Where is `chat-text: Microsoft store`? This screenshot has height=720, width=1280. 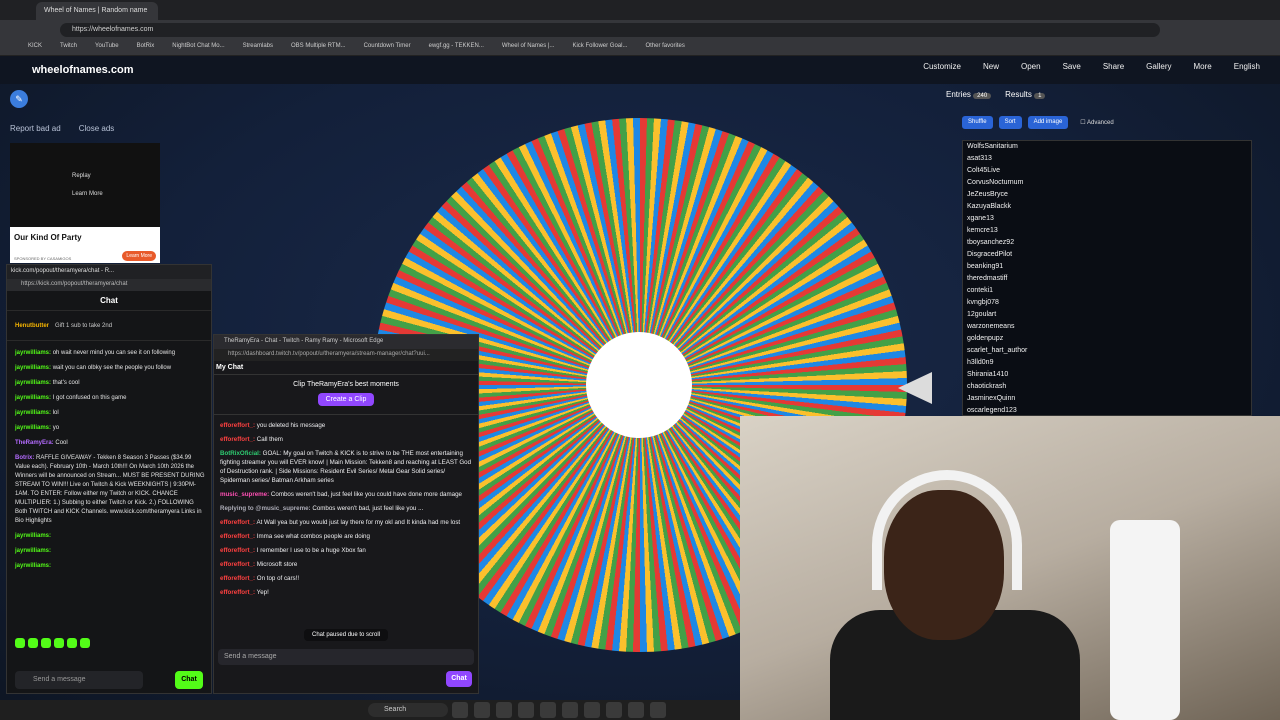
chat-text: Microsoft store is located at coordinates (276, 564).